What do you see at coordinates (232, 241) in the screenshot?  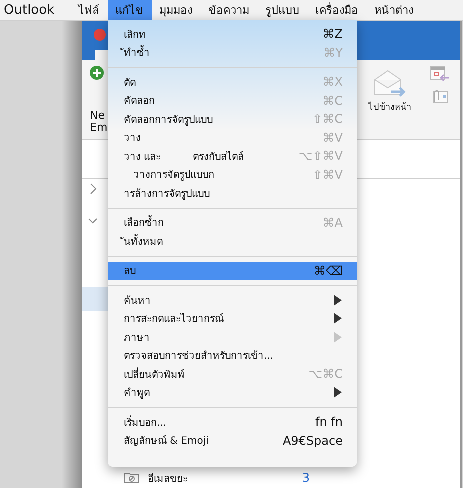 I see `menu-item: ันทั้งหมด` at bounding box center [232, 241].